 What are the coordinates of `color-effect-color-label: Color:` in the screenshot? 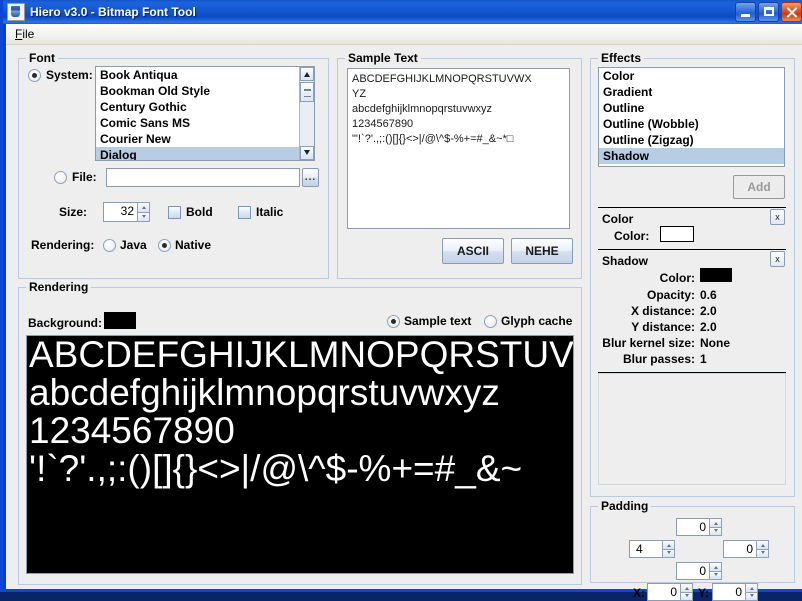 It's located at (631, 236).